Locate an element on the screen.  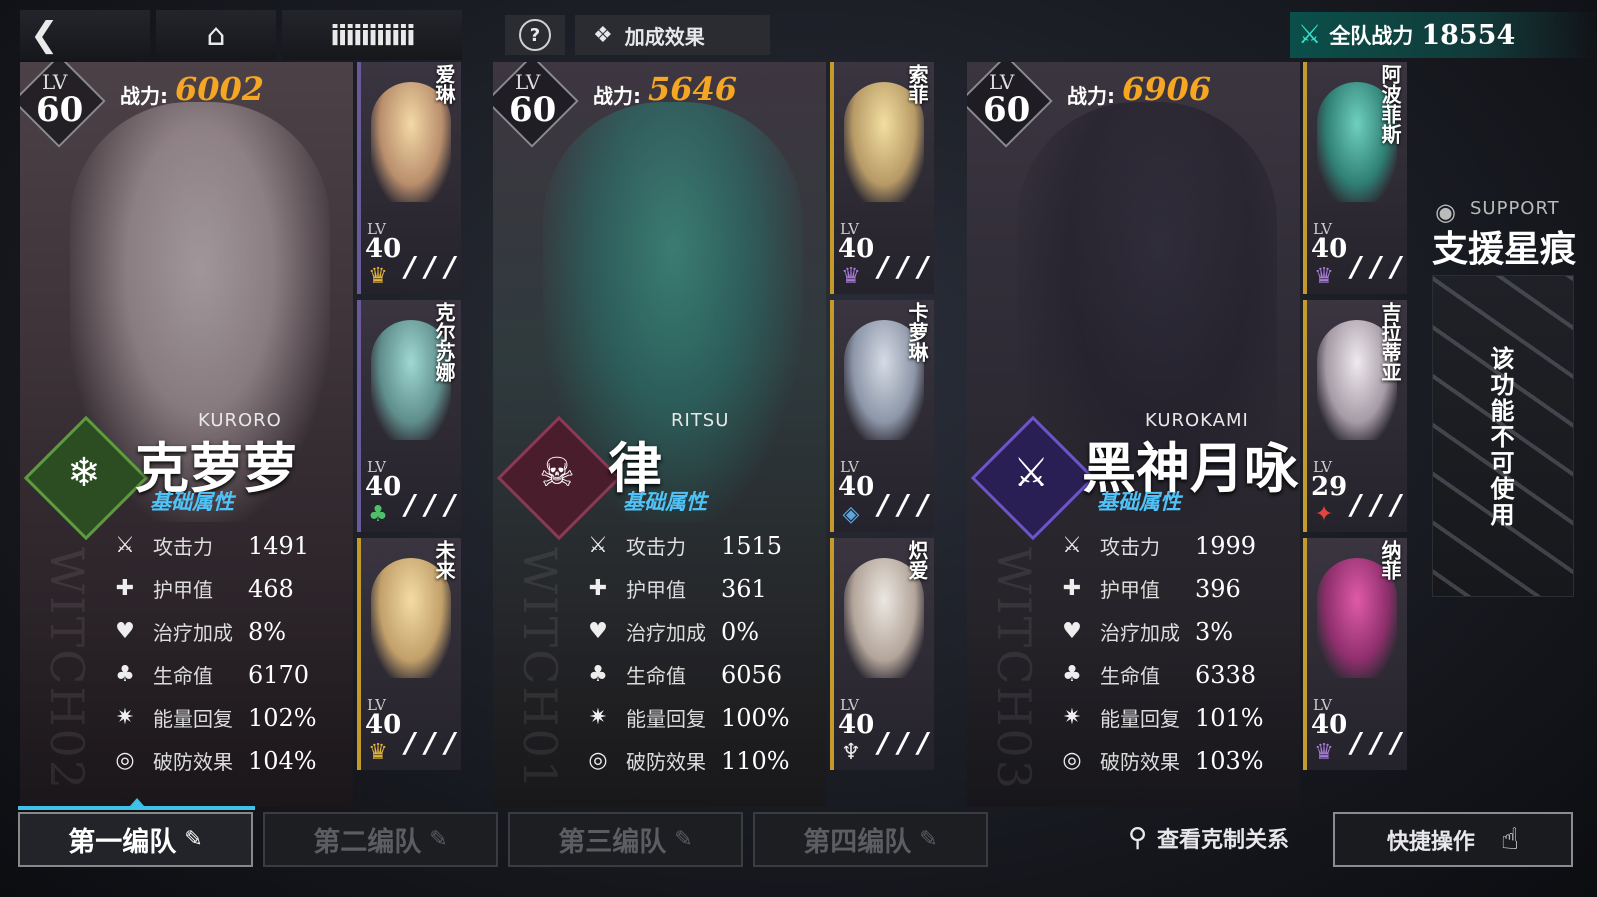
tab-team-1: 第一编队 ✎ is located at coordinates (135, 839).